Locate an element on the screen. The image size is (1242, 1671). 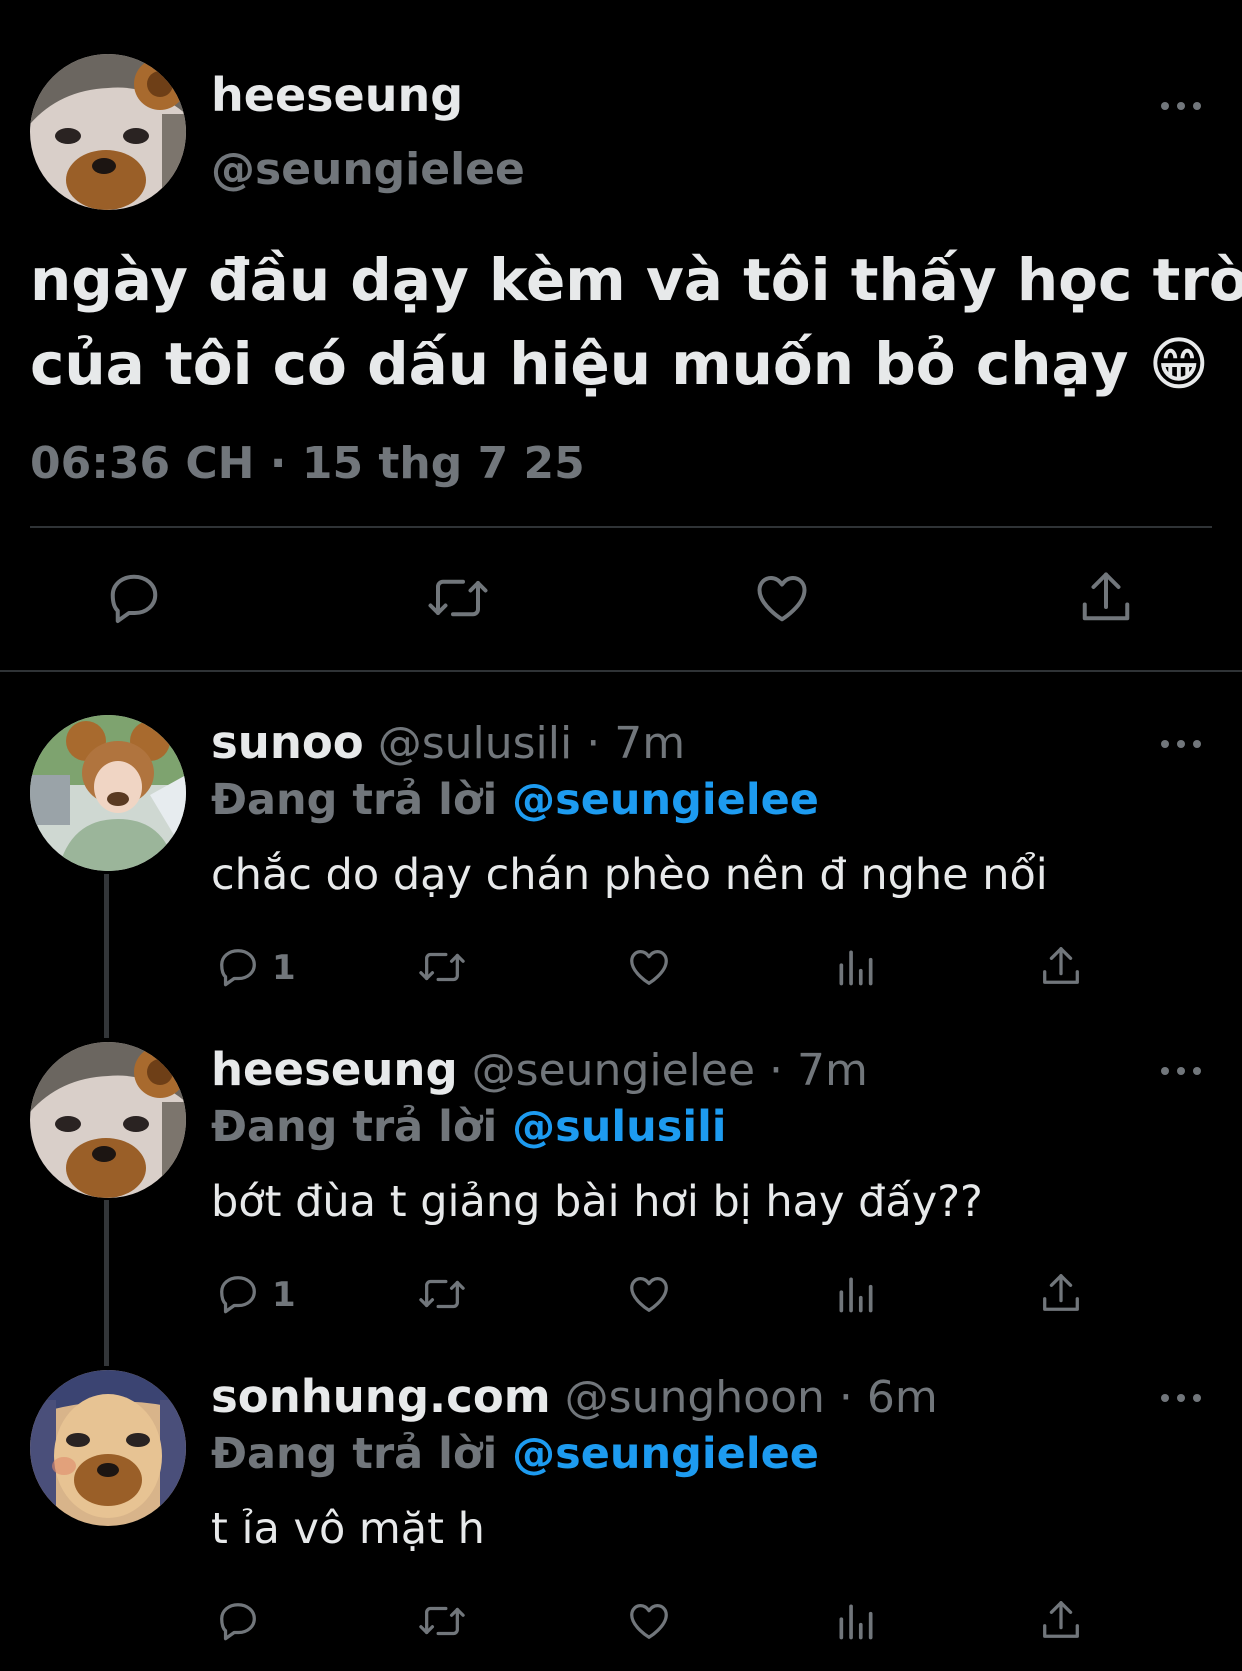
reply-text: bớt đùa t giảng bài hơi bị hay đấy?? is located at coordinates (597, 1202).